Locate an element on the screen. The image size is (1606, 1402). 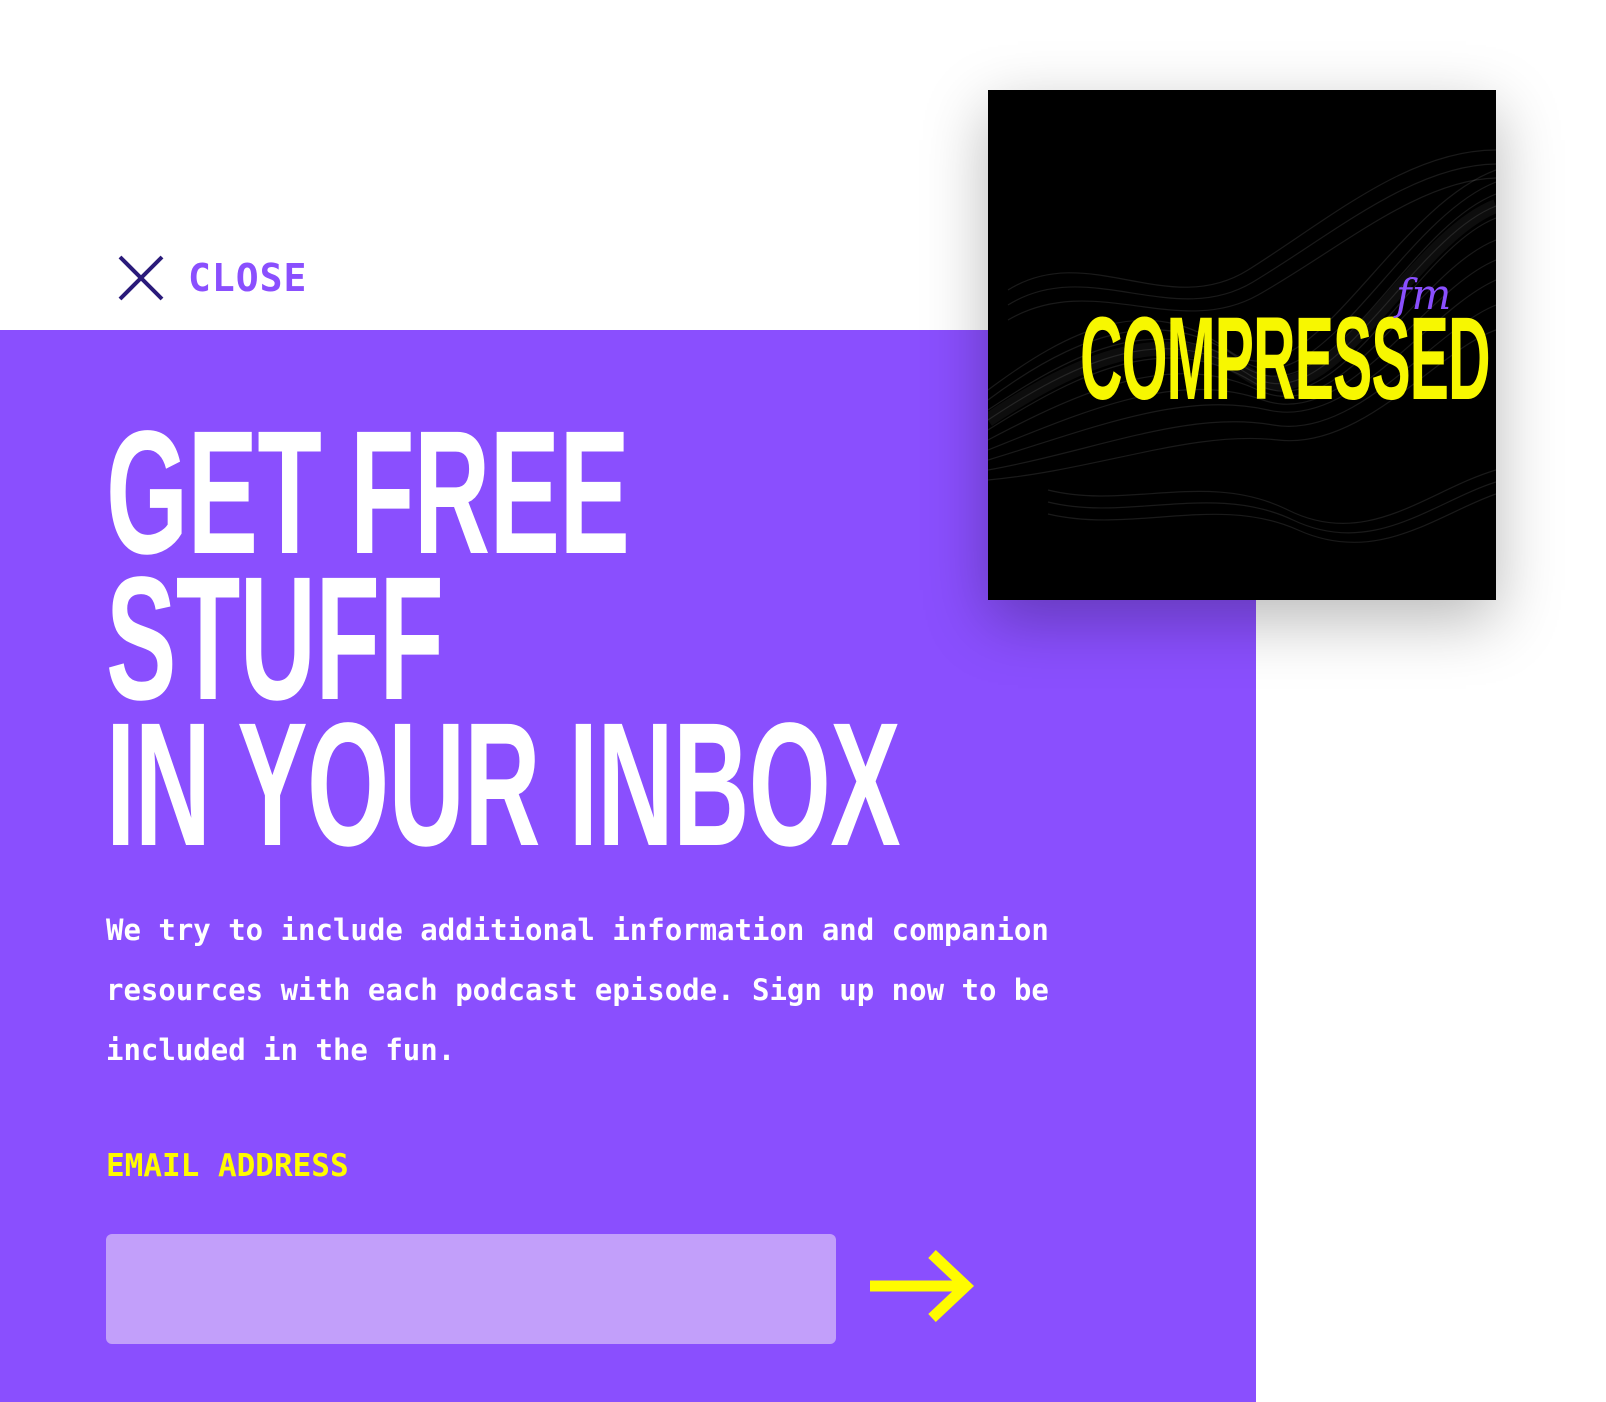
arrow-right-icon is located at coordinates (922, 1286).